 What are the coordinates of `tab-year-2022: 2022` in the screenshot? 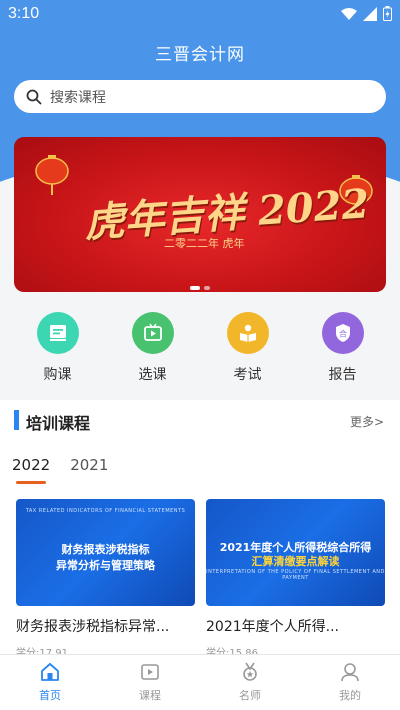 It's located at (31, 470).